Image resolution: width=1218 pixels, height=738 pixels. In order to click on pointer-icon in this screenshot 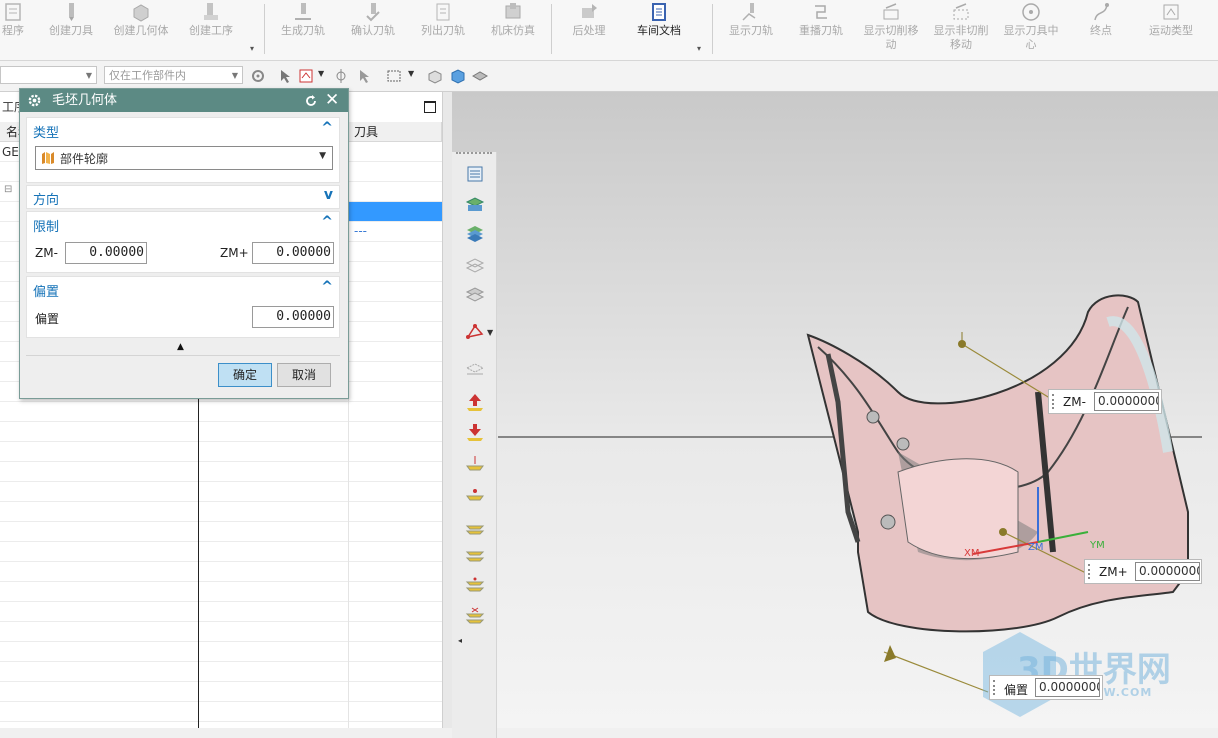, I will do `click(365, 76)`.